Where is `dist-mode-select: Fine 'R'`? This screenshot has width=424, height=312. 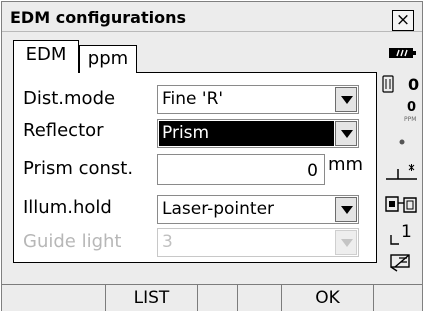
dist-mode-select: Fine 'R' is located at coordinates (258, 99).